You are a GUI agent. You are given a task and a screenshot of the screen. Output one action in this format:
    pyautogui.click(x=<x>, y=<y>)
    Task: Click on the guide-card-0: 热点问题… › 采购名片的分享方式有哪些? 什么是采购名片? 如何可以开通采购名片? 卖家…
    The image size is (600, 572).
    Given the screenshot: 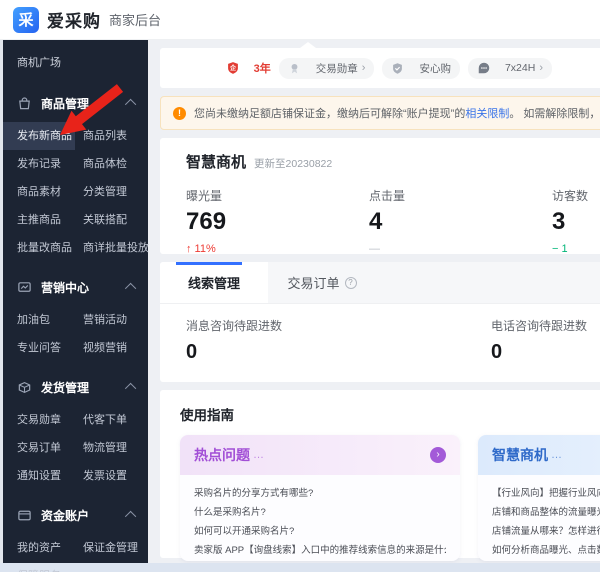 What is the action you would take?
    pyautogui.click(x=320, y=498)
    